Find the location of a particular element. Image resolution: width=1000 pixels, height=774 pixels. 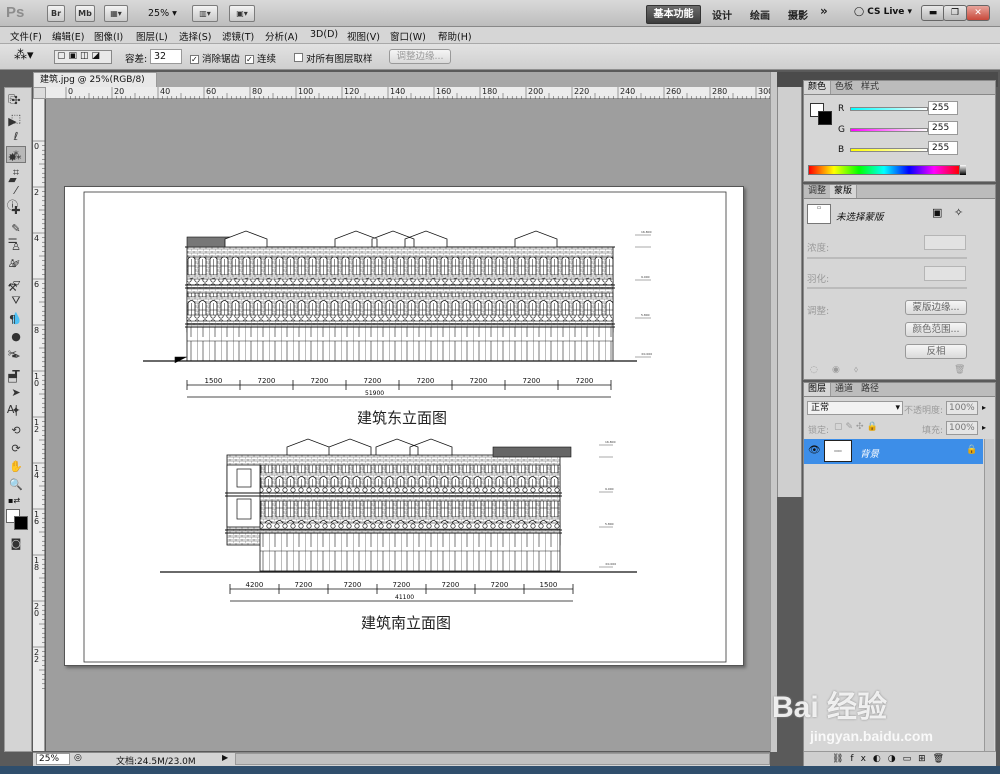

menu-edit: 编辑(E) is located at coordinates (68, 36).